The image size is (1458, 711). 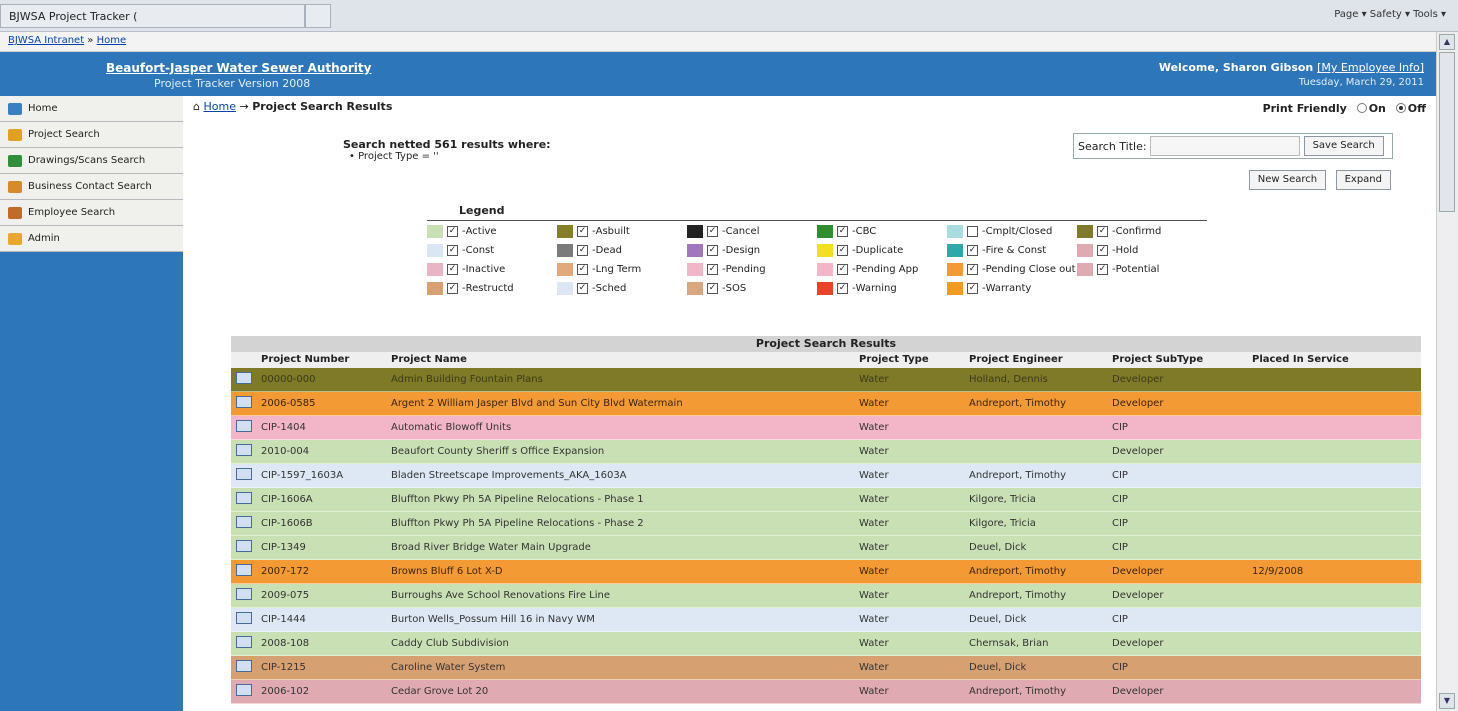 I want to click on expand-button: Expand, so click(x=1363, y=180).